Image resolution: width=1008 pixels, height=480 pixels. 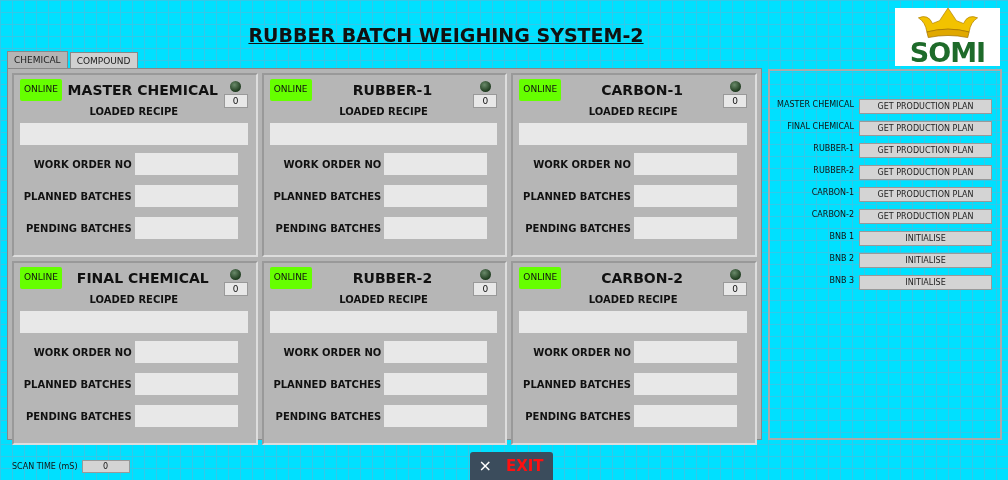 I want to click on action-label: CARBON-2, so click(x=832, y=215).